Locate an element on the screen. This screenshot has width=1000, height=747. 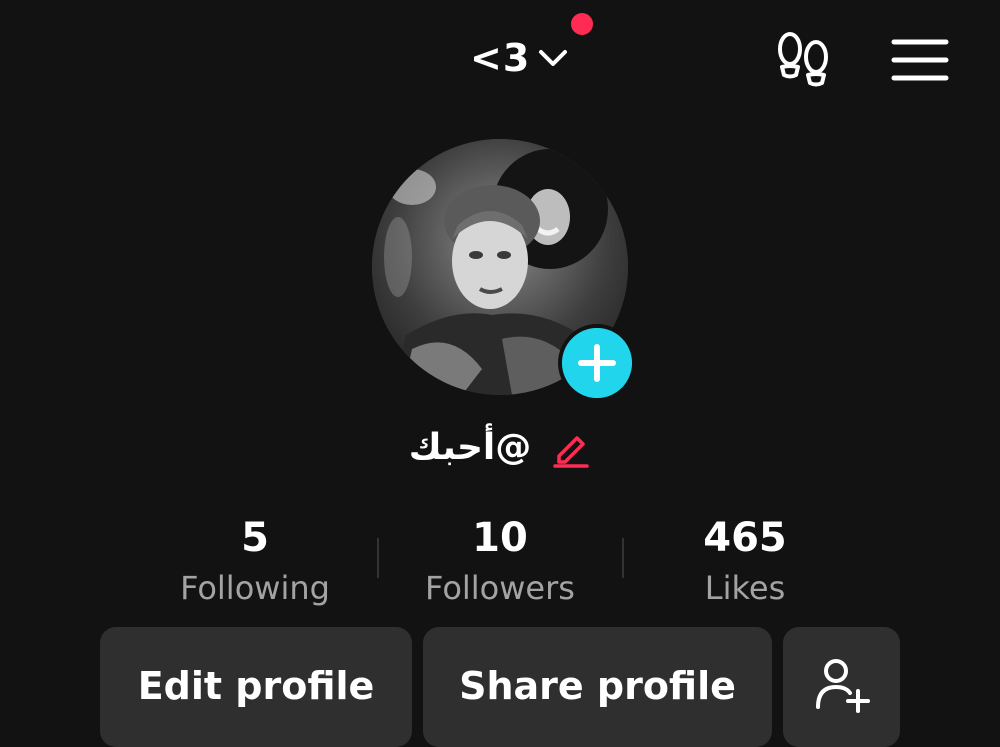
add-friend-icon is located at coordinates (842, 686).